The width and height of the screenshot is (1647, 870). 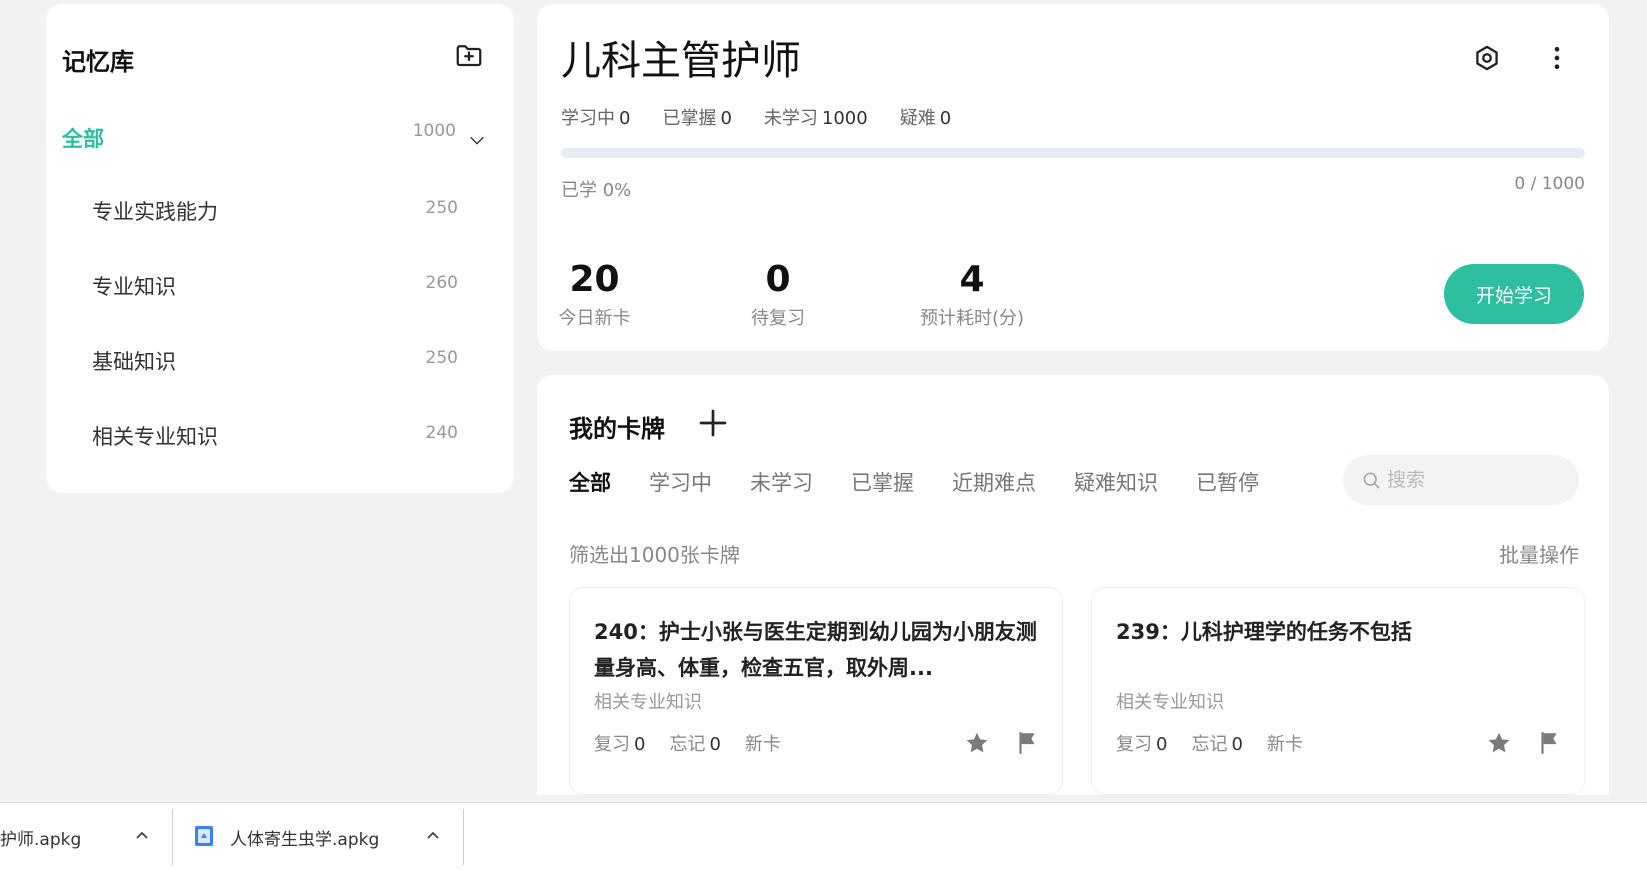 I want to click on sidebar-item-count: 260, so click(x=441, y=283).